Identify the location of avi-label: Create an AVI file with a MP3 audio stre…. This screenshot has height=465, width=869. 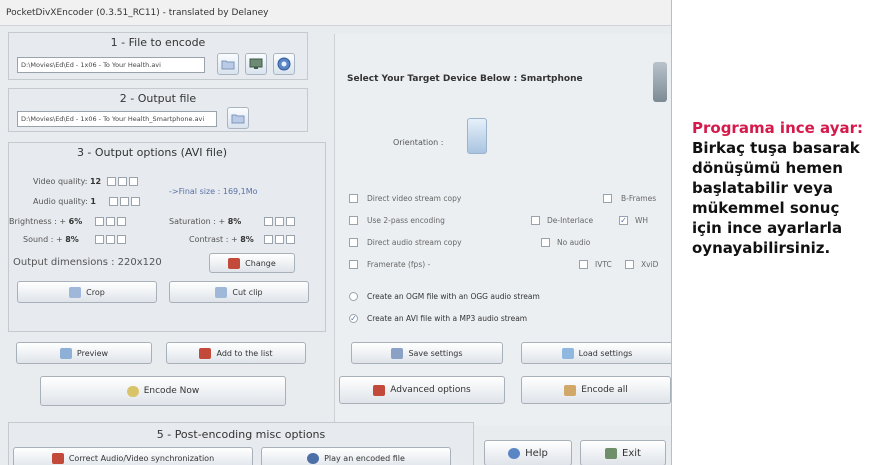
(447, 318).